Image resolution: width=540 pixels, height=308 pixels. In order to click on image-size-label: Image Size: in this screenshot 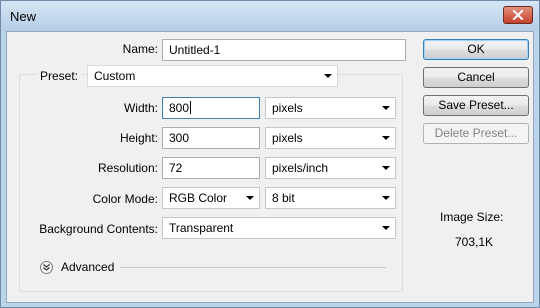, I will do `click(472, 217)`.